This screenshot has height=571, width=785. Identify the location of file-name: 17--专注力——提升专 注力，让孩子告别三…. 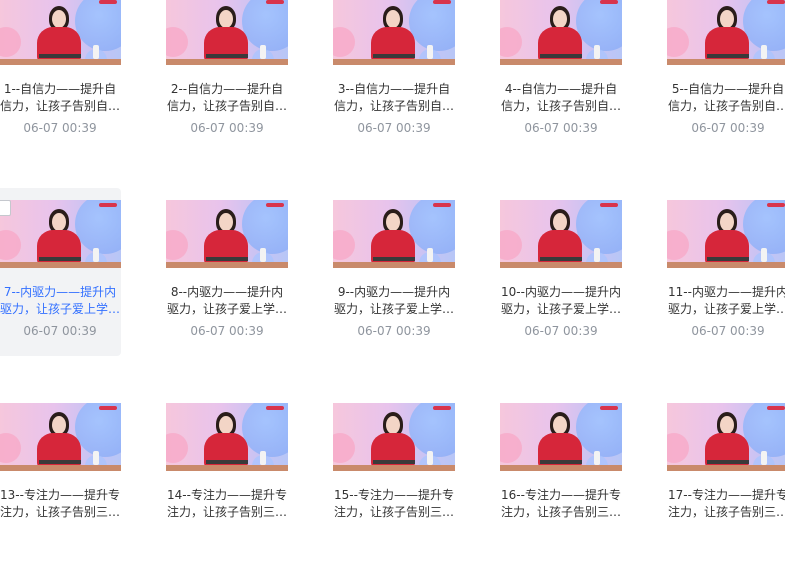
(726, 504).